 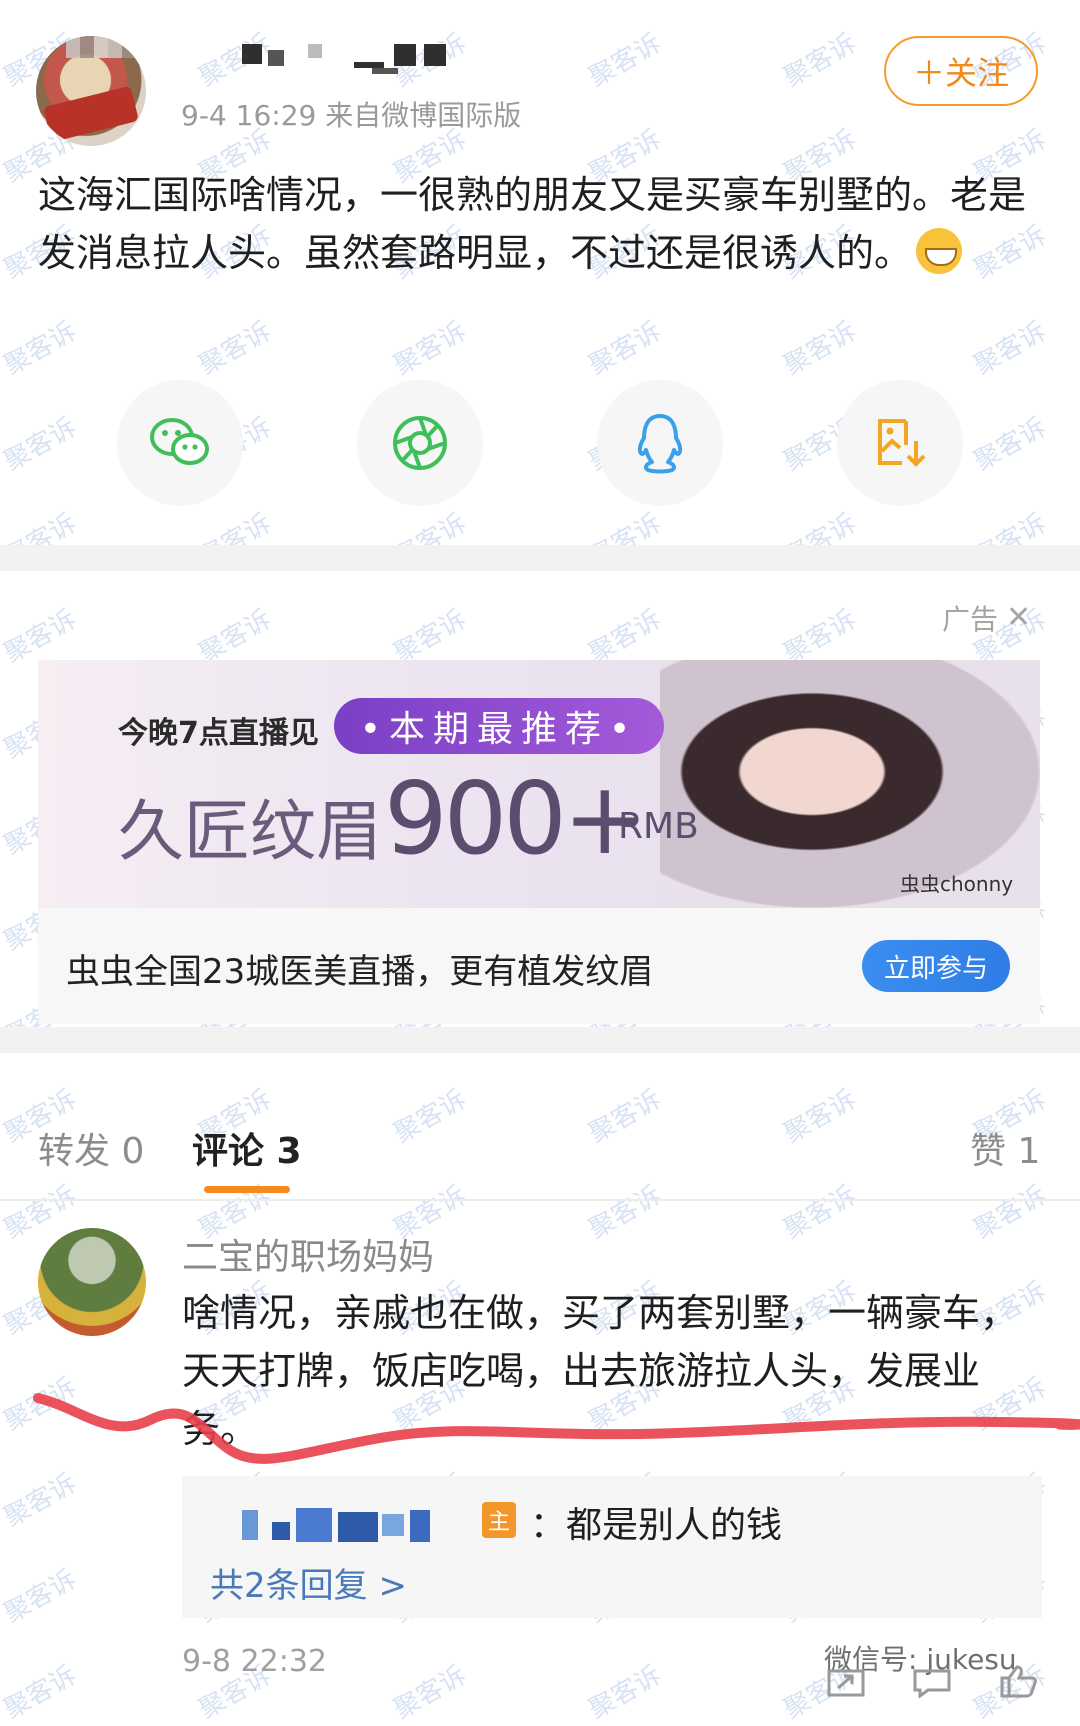 I want to click on ad-banner: 今晚7点直播见 •本期最推荐• 久匠纹眉 900+ RMB 虫虫chonny, so click(x=539, y=784).